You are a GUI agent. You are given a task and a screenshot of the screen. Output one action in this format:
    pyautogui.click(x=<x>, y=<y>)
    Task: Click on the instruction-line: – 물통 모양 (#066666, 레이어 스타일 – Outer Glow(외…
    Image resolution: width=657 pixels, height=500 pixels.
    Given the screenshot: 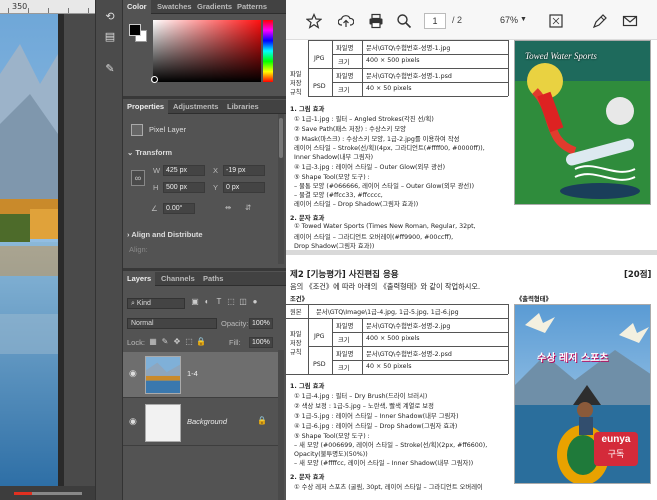 What is the action you would take?
    pyautogui.click(x=384, y=186)
    